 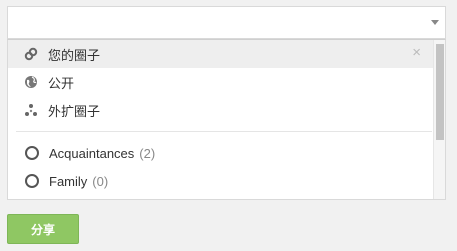 What do you see at coordinates (224, 131) in the screenshot?
I see `divider` at bounding box center [224, 131].